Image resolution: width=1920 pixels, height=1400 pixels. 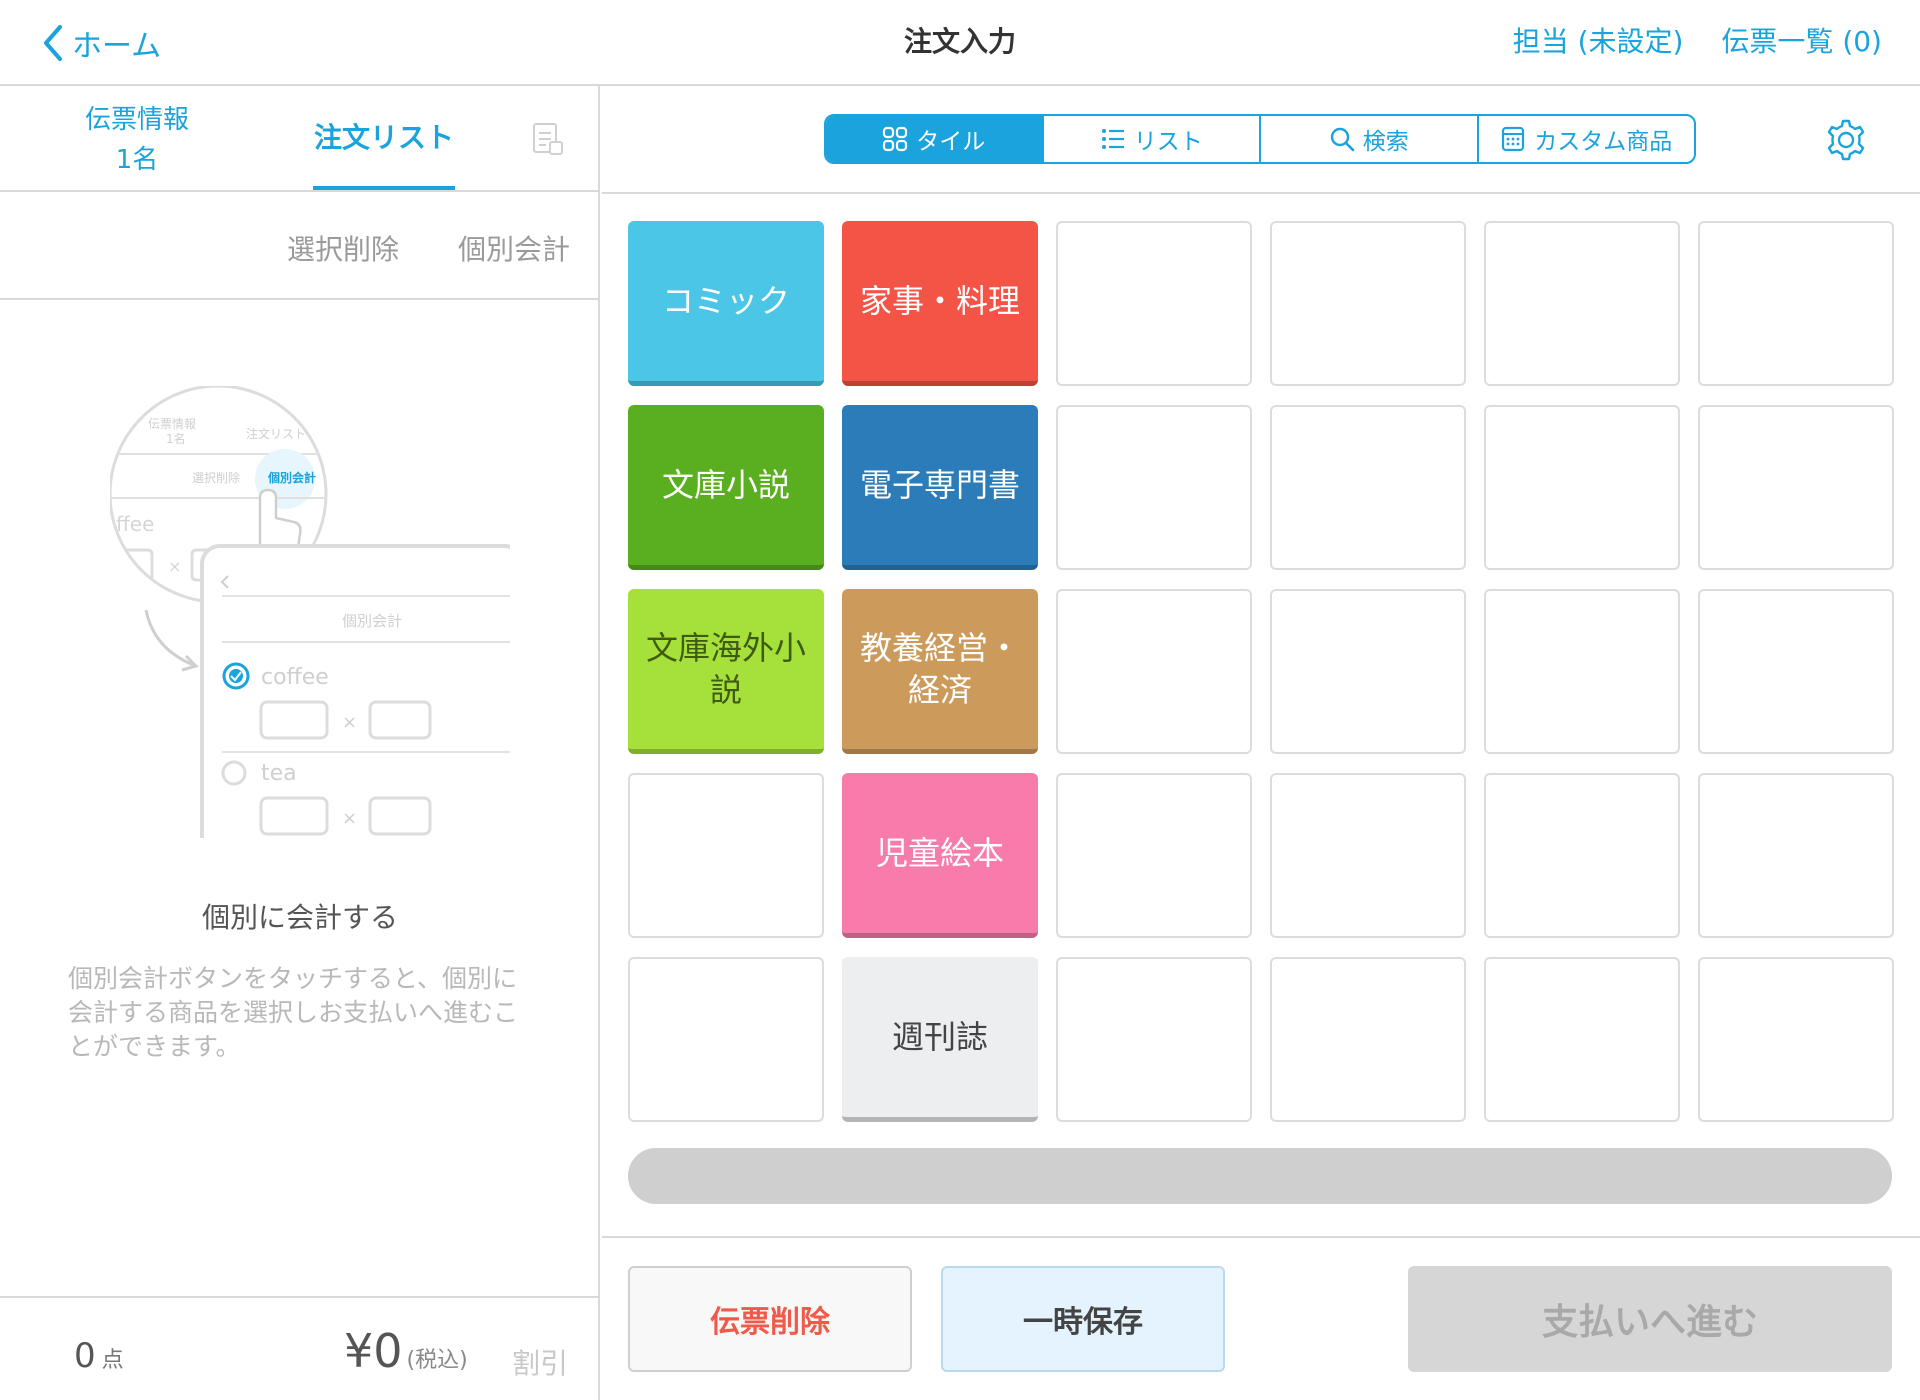 What do you see at coordinates (895, 139) in the screenshot?
I see `tile-grid-icon` at bounding box center [895, 139].